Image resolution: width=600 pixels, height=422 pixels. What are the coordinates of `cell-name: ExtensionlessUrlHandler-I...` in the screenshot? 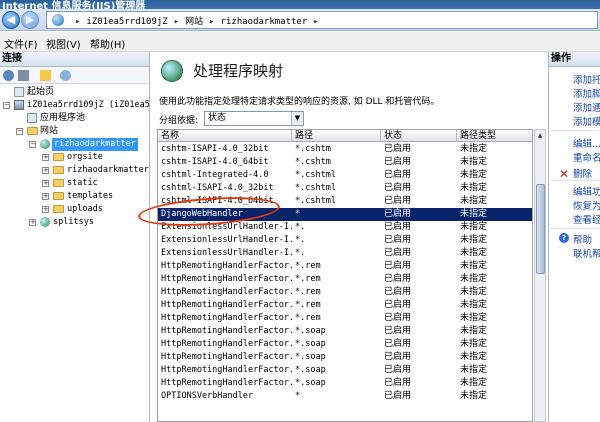 It's located at (226, 253).